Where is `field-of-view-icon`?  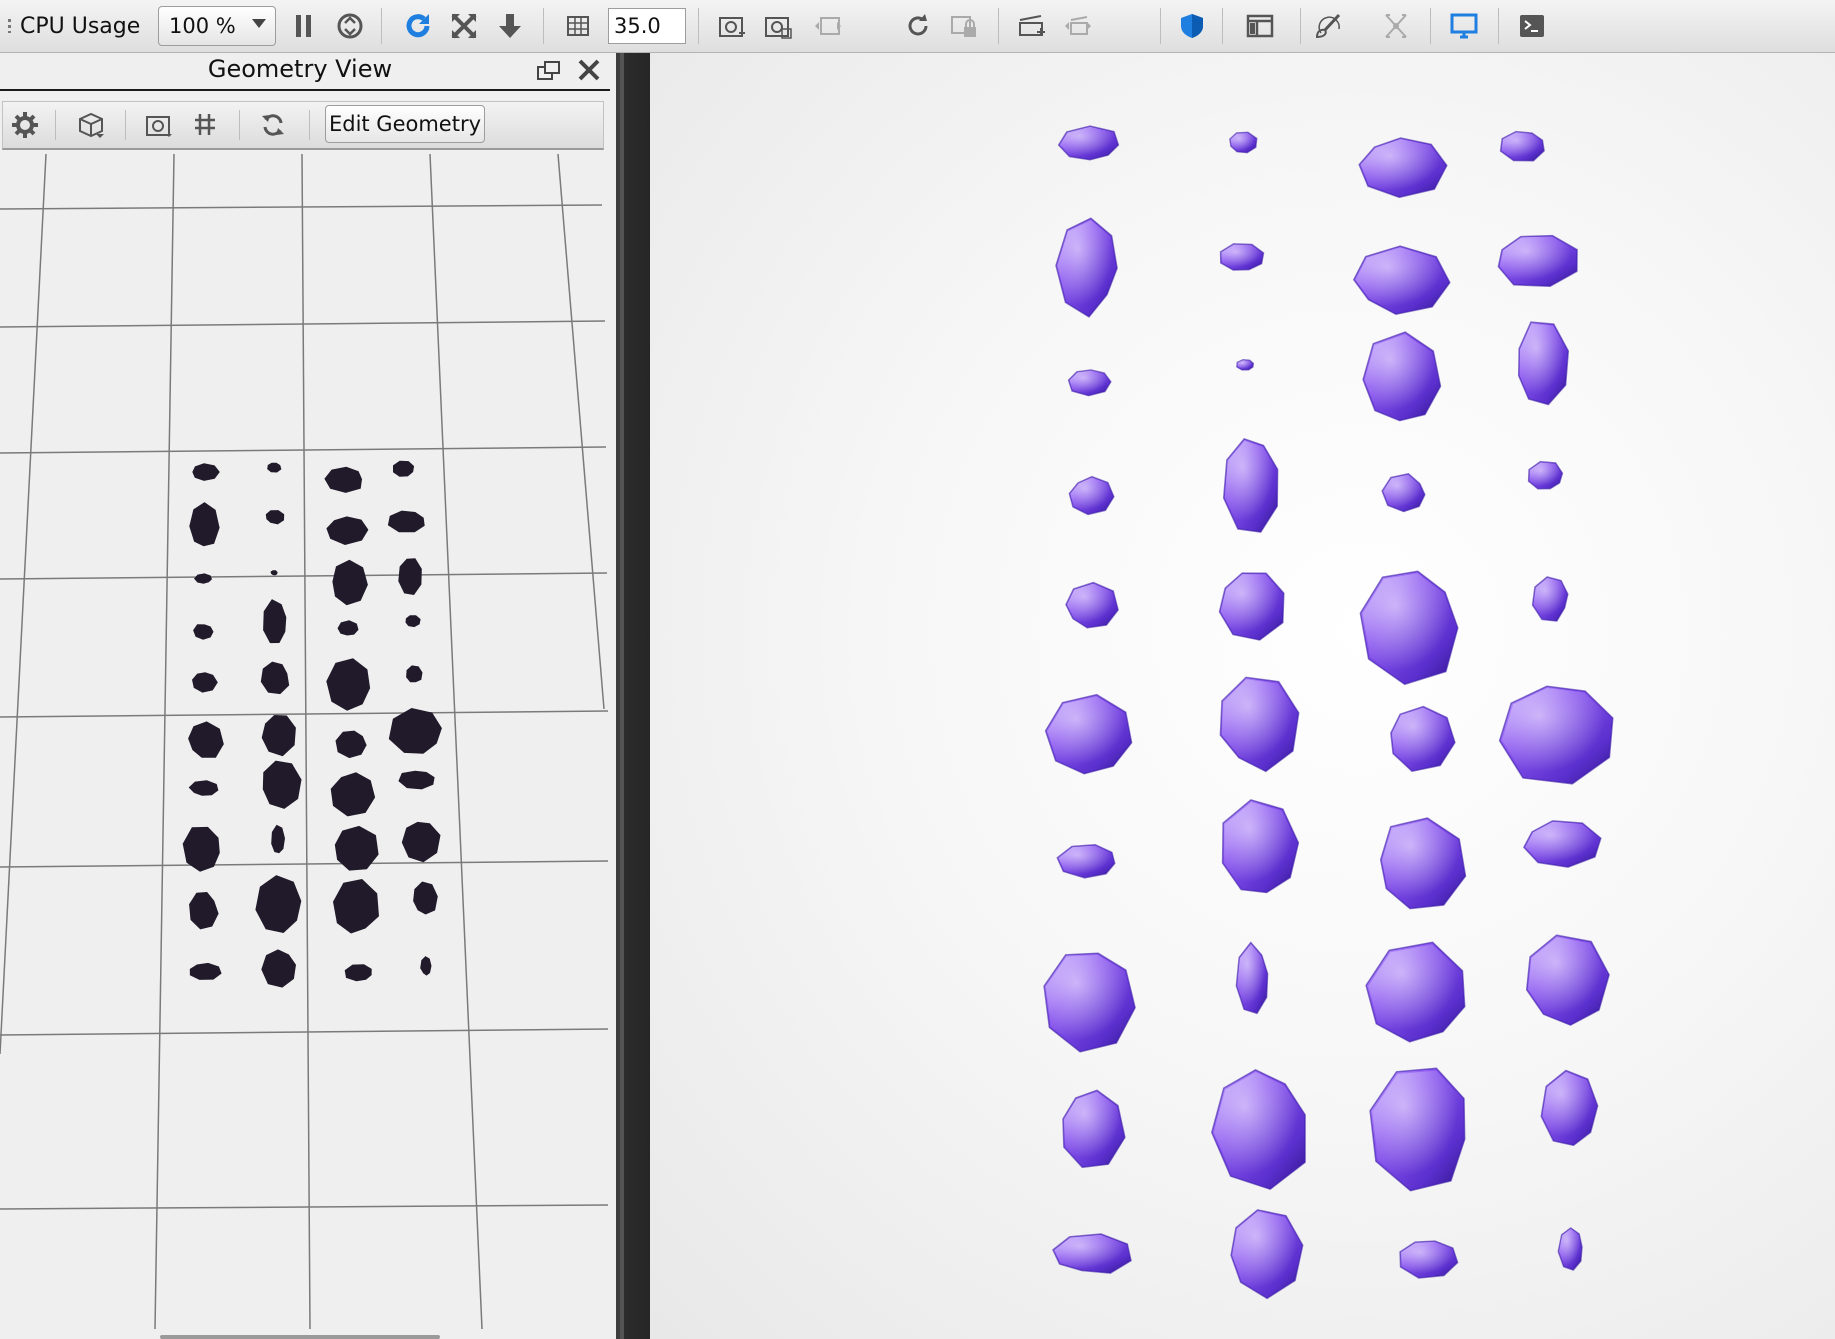
field-of-view-icon is located at coordinates (578, 26).